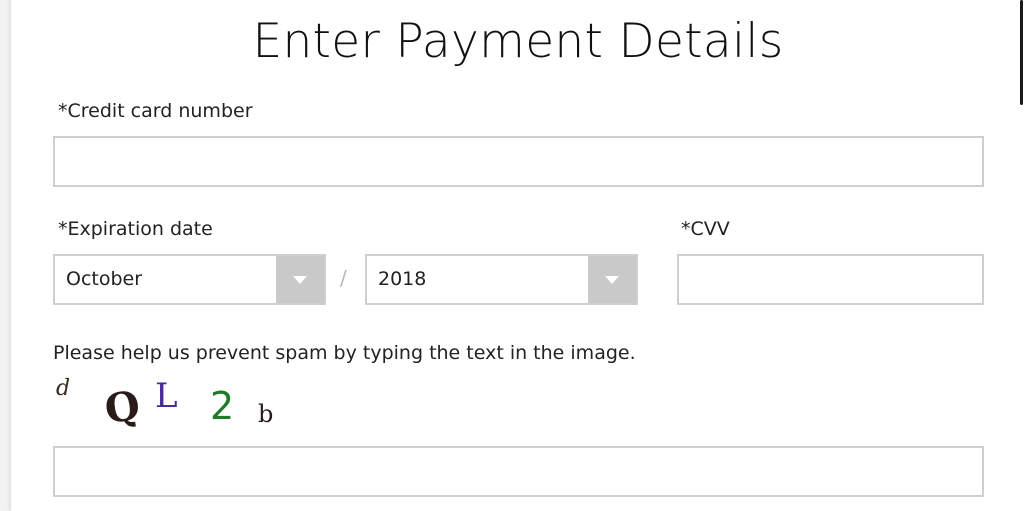 The height and width of the screenshot is (511, 1024). What do you see at coordinates (104, 279) in the screenshot?
I see `expiration-month-value: October` at bounding box center [104, 279].